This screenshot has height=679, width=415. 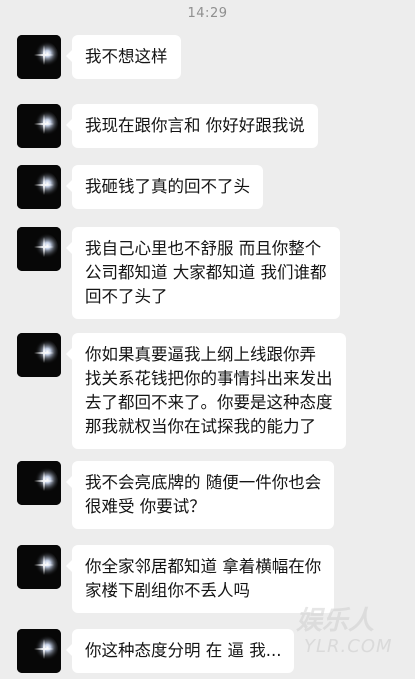 What do you see at coordinates (206, 272) in the screenshot?
I see `message-line: 公司都知道 大家都知道 我们谁都` at bounding box center [206, 272].